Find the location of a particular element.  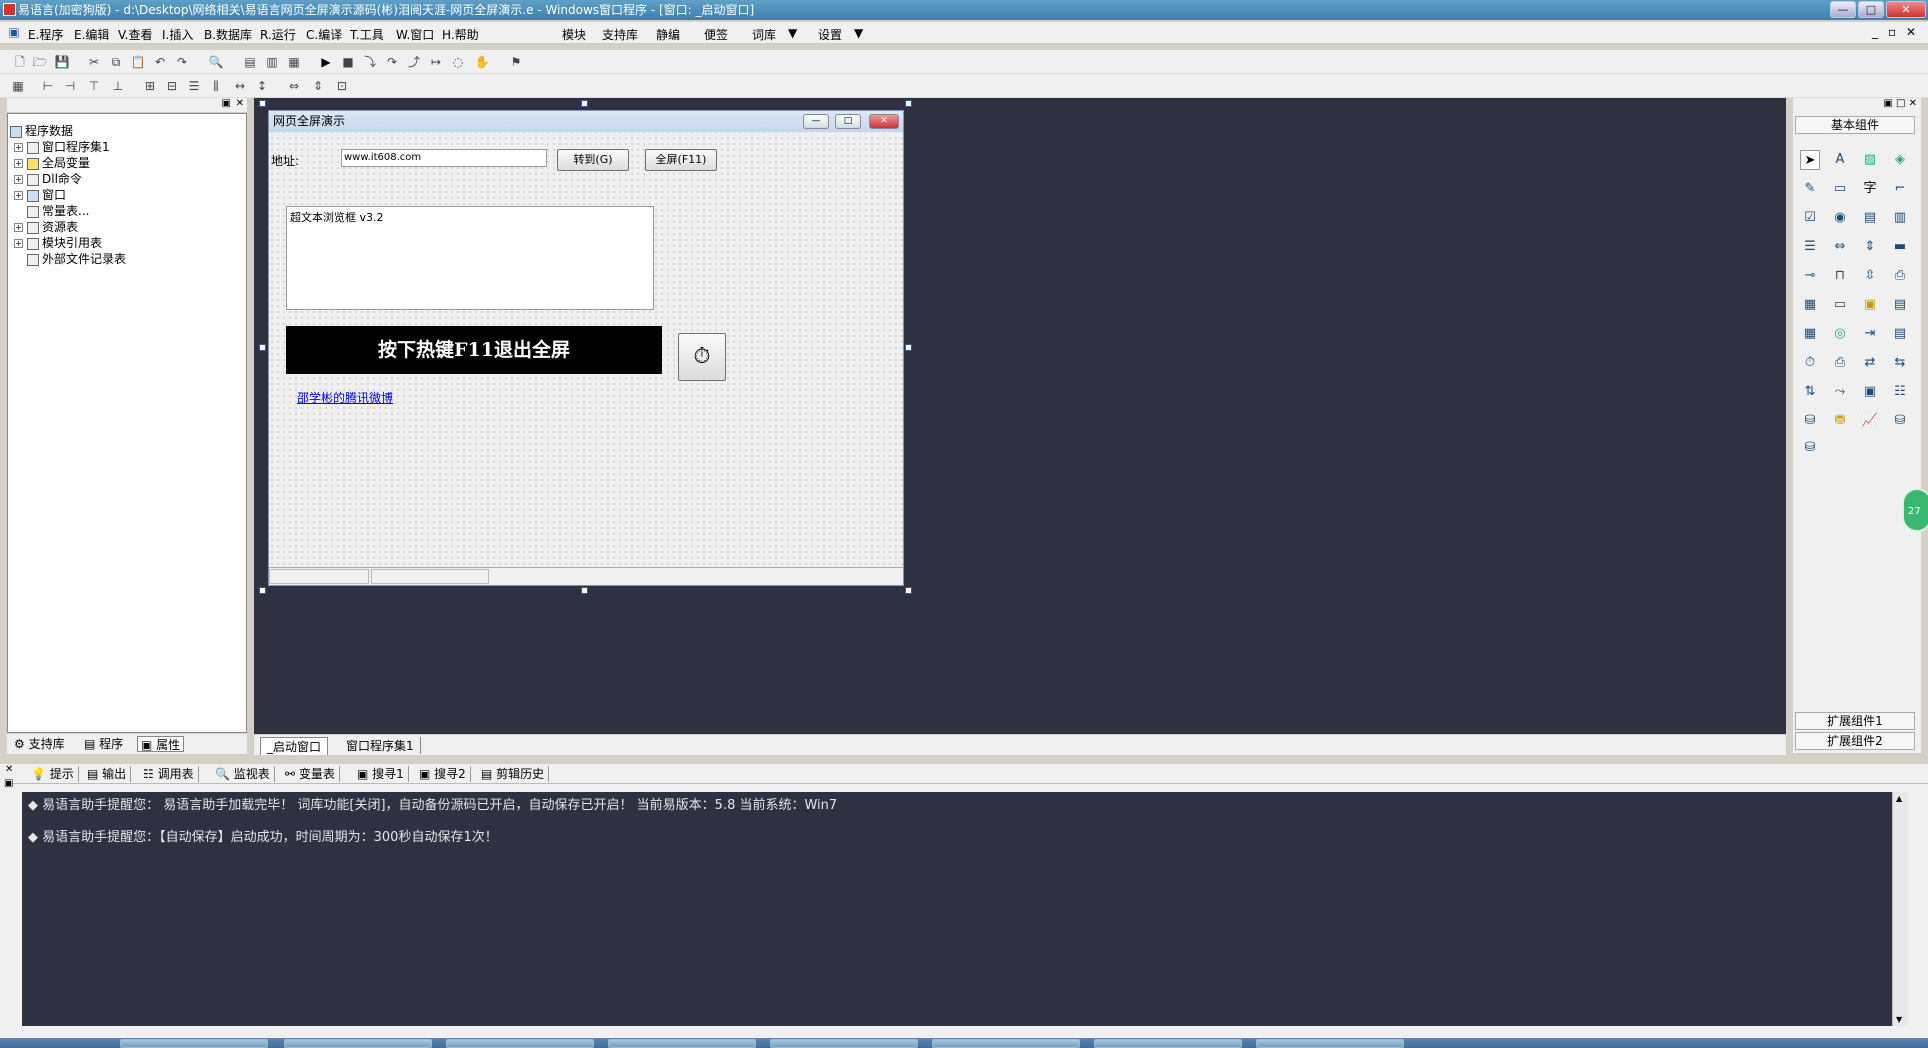

new-file-icon: 🗋 is located at coordinates (20, 62).